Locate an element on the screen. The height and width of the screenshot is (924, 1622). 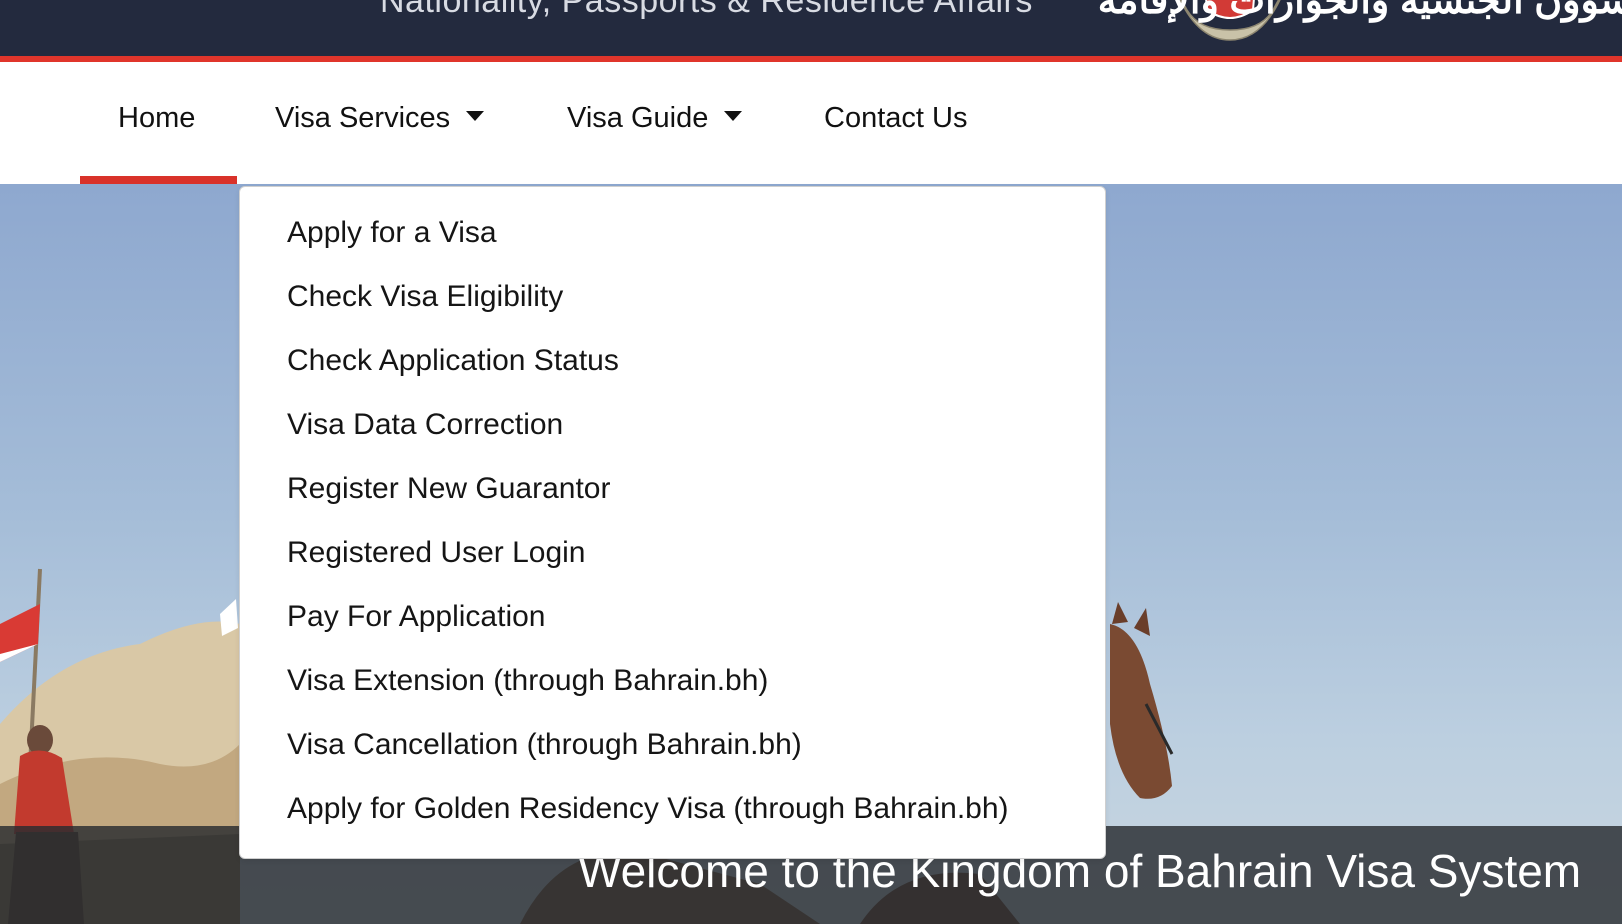
header-title-ar: شؤون الجنسية والجوازات والإقامة is located at coordinates (1359, 11).